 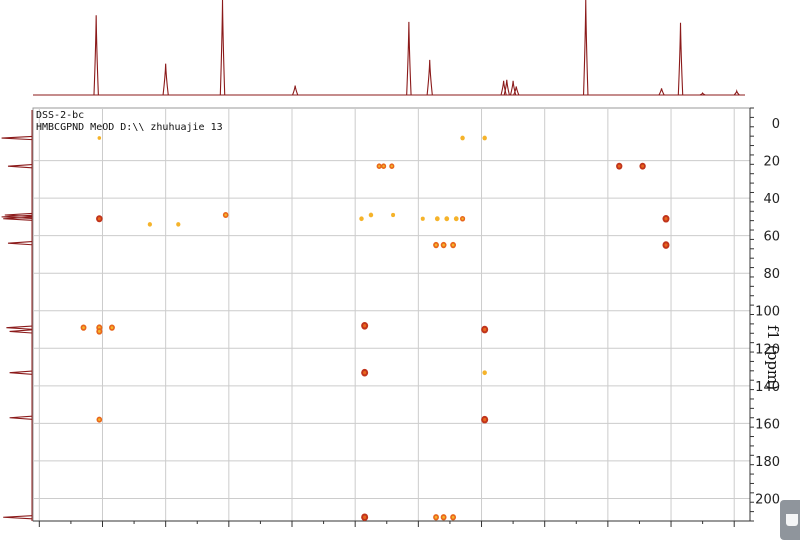 I want to click on panel-icon, so click(x=792, y=520).